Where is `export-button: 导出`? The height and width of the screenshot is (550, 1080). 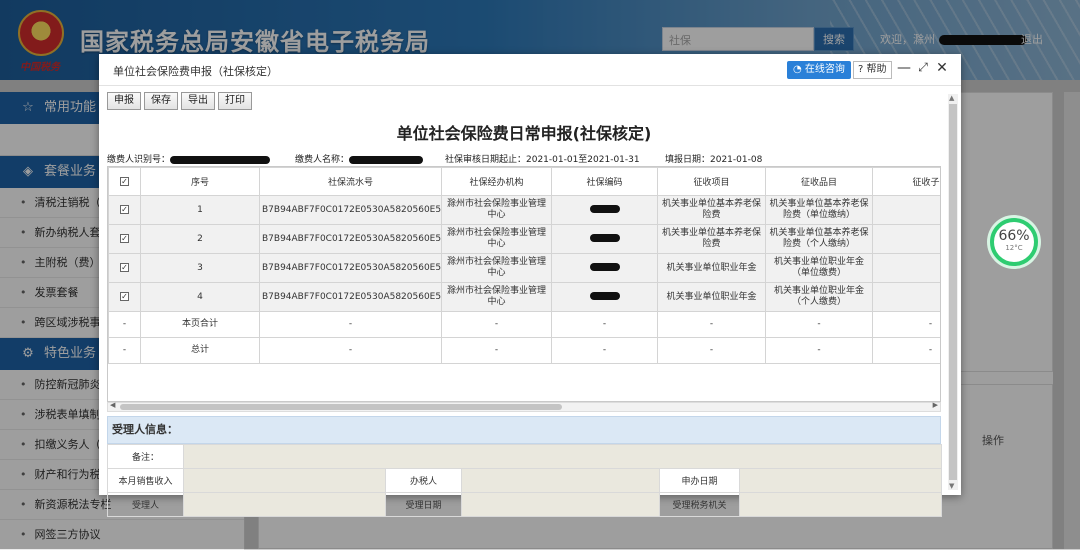
export-button: 导出 is located at coordinates (198, 101).